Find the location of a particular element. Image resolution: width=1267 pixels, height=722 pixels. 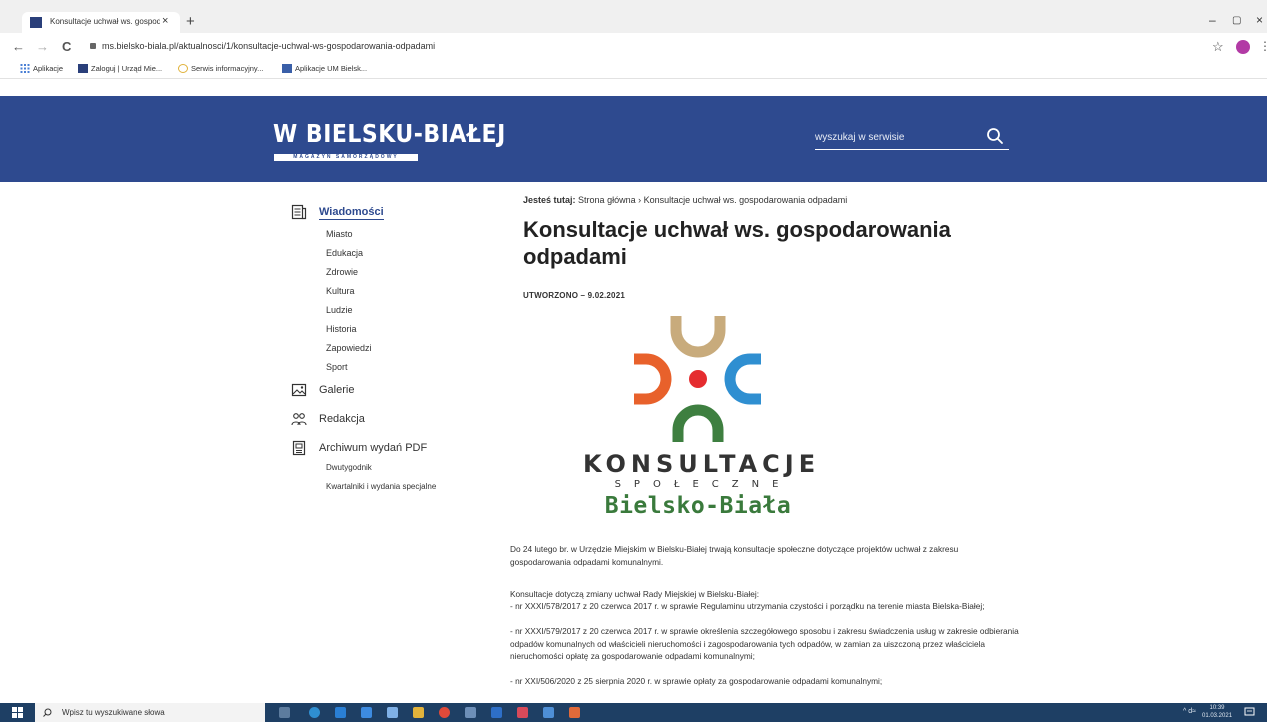

info-favicon-icon is located at coordinates (183, 68).